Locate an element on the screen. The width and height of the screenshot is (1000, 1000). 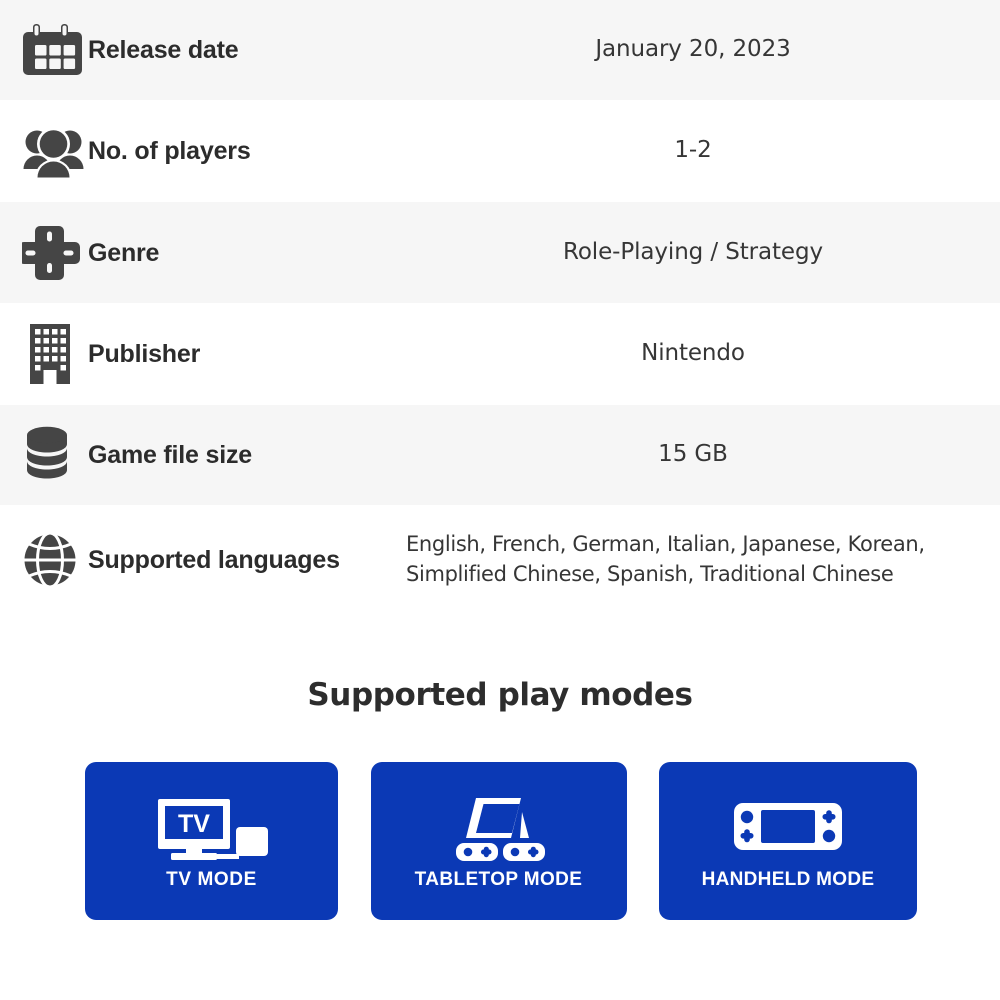
spec-label-cell: Genre is located at coordinates (200, 253).